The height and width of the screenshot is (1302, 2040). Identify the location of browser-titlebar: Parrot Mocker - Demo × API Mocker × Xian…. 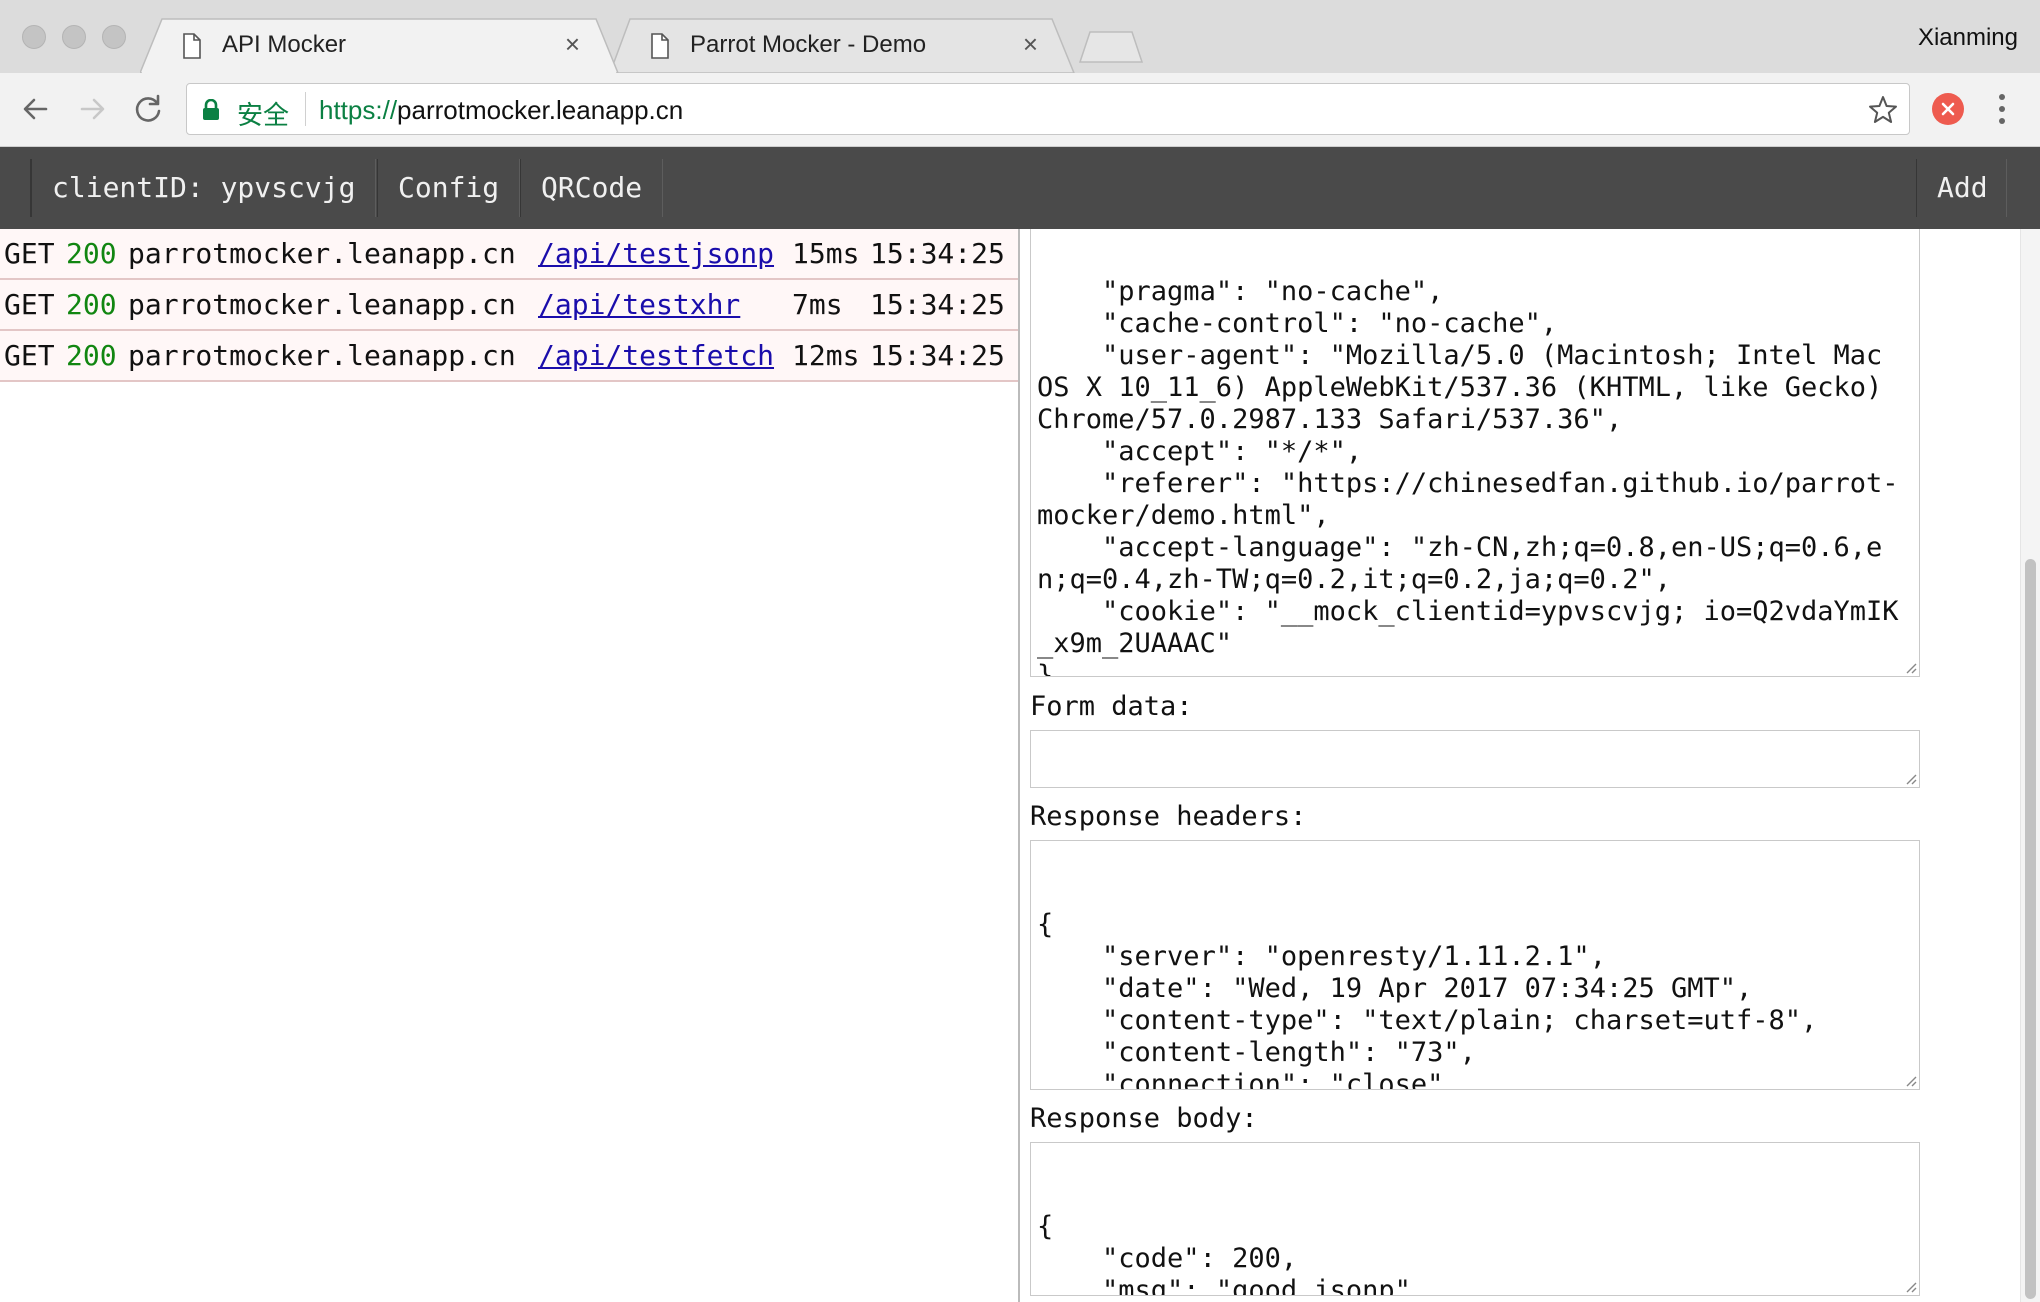
(1020, 36).